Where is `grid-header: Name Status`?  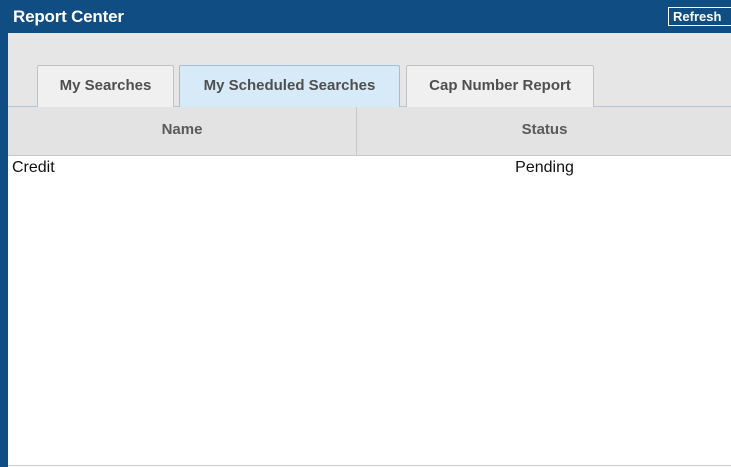 grid-header: Name Status is located at coordinates (369, 131).